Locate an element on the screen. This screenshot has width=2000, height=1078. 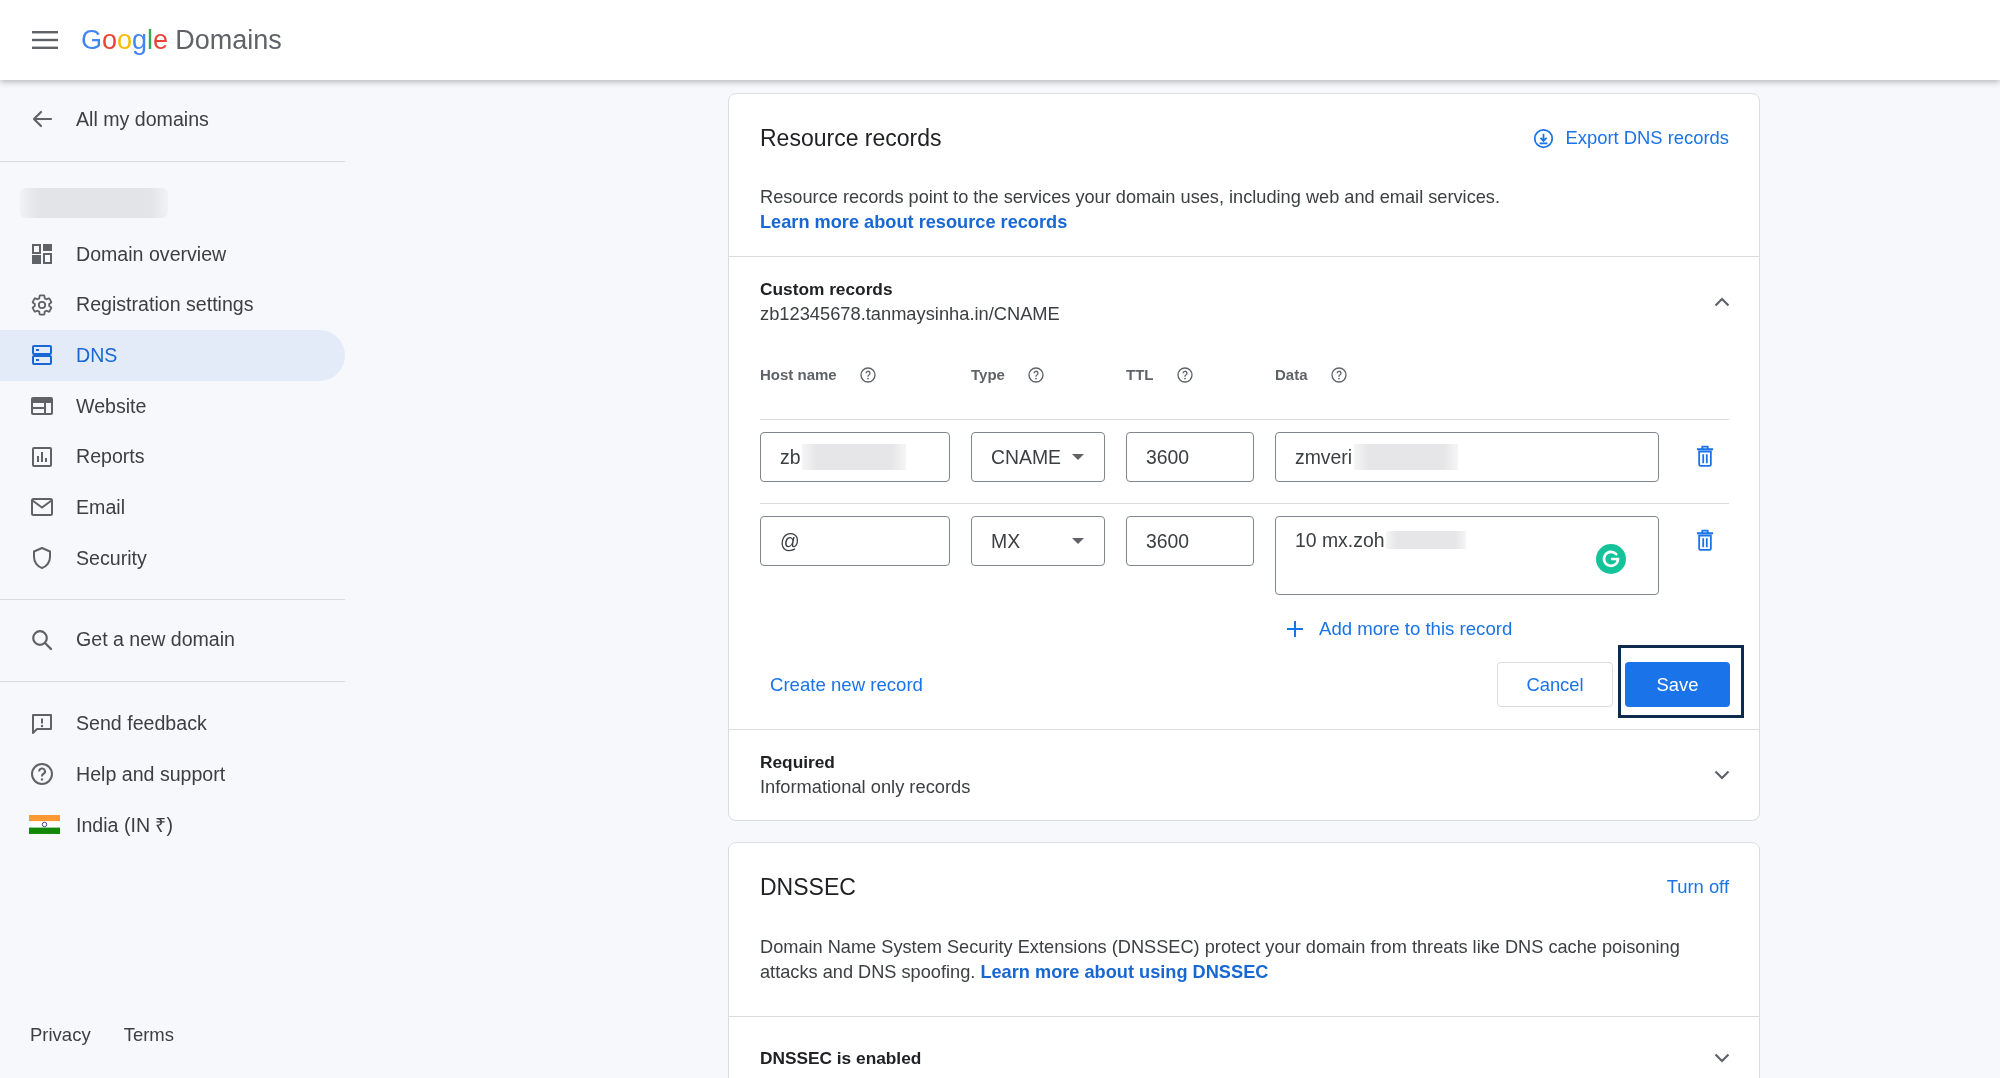
bar-chart-icon is located at coordinates (42, 456).